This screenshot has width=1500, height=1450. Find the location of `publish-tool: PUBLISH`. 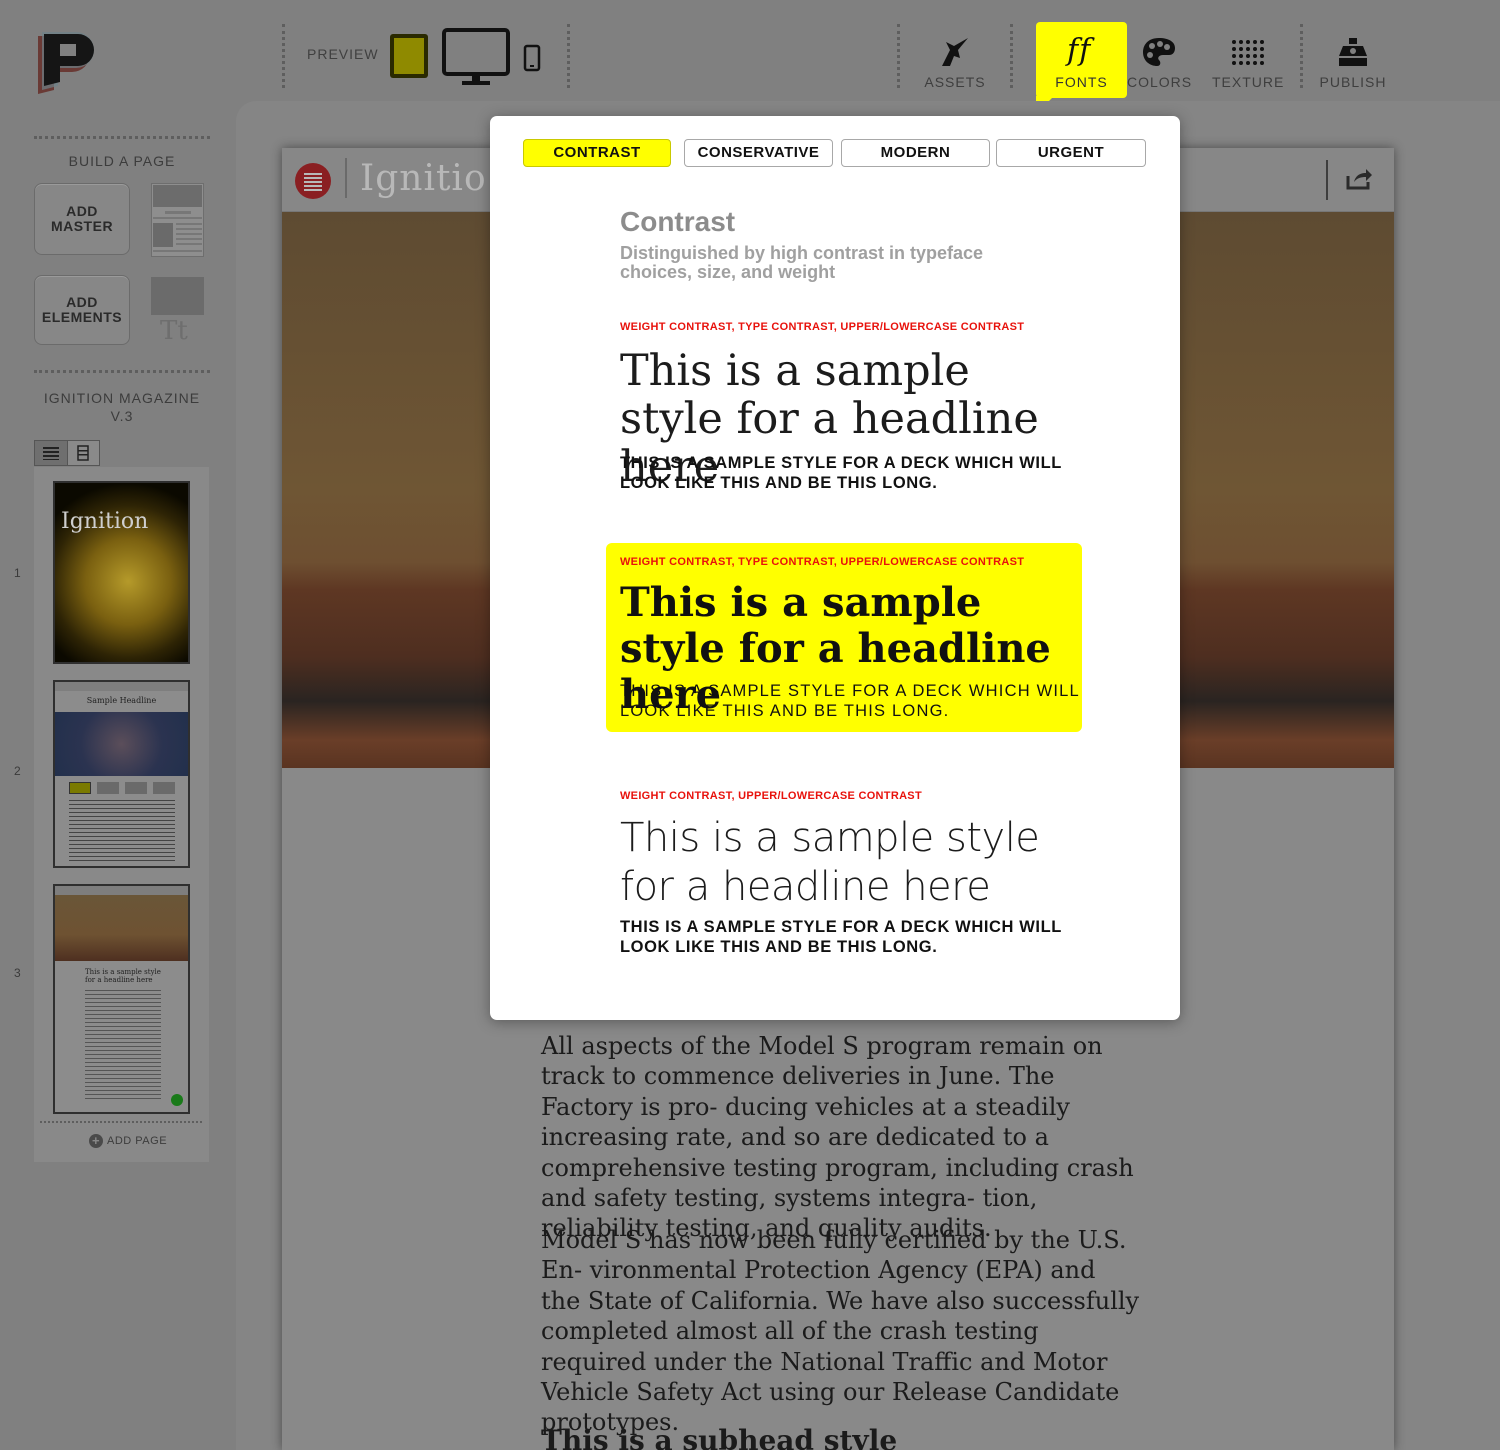

publish-tool: PUBLISH is located at coordinates (1353, 63).